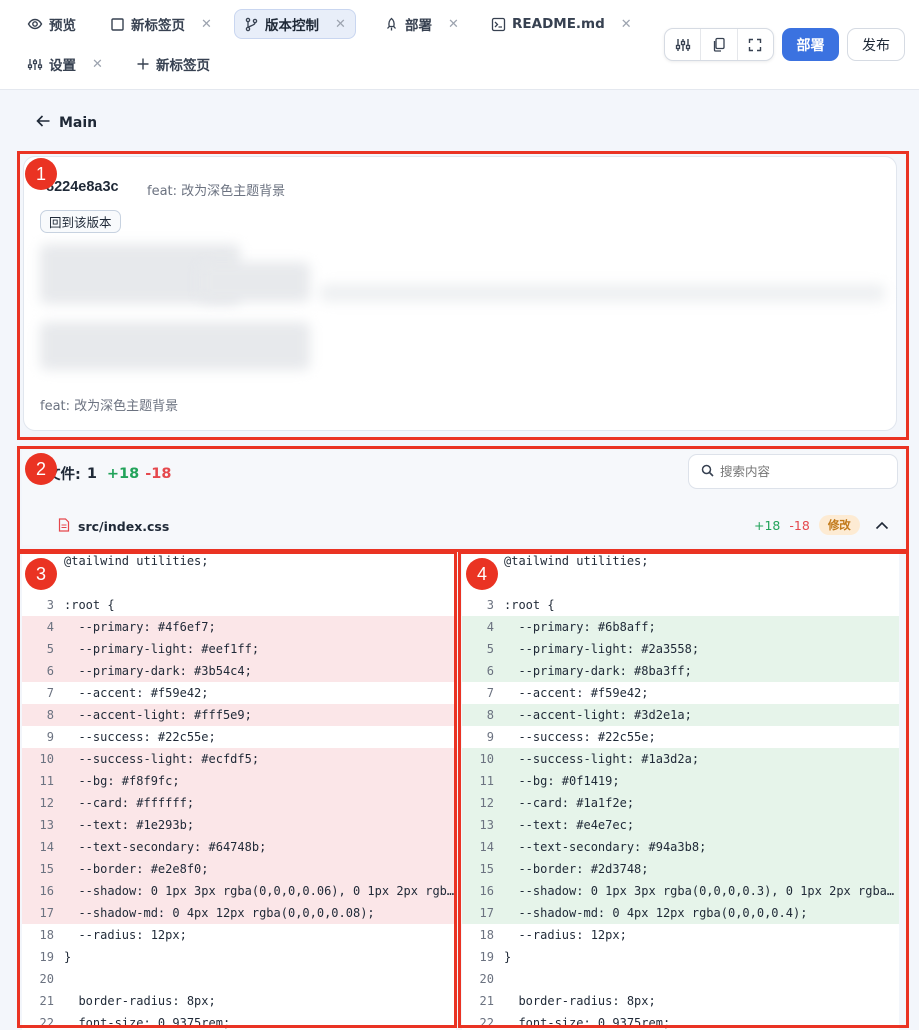 Image resolution: width=919 pixels, height=1030 pixels. What do you see at coordinates (64, 526) in the screenshot?
I see `file-icon` at bounding box center [64, 526].